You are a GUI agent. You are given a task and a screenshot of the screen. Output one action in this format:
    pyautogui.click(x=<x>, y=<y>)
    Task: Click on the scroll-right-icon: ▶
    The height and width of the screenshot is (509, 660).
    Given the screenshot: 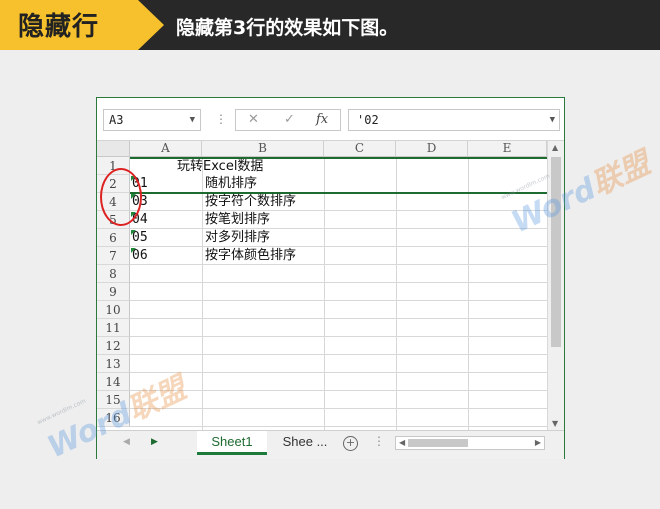 What is the action you would take?
    pyautogui.click(x=538, y=442)
    